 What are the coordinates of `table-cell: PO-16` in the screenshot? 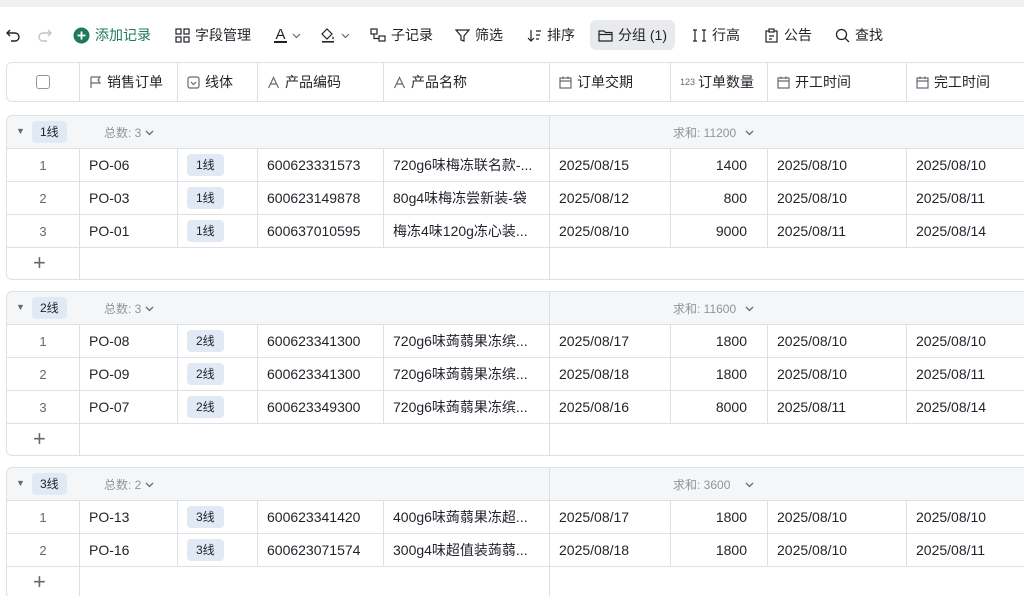 It's located at (128, 550).